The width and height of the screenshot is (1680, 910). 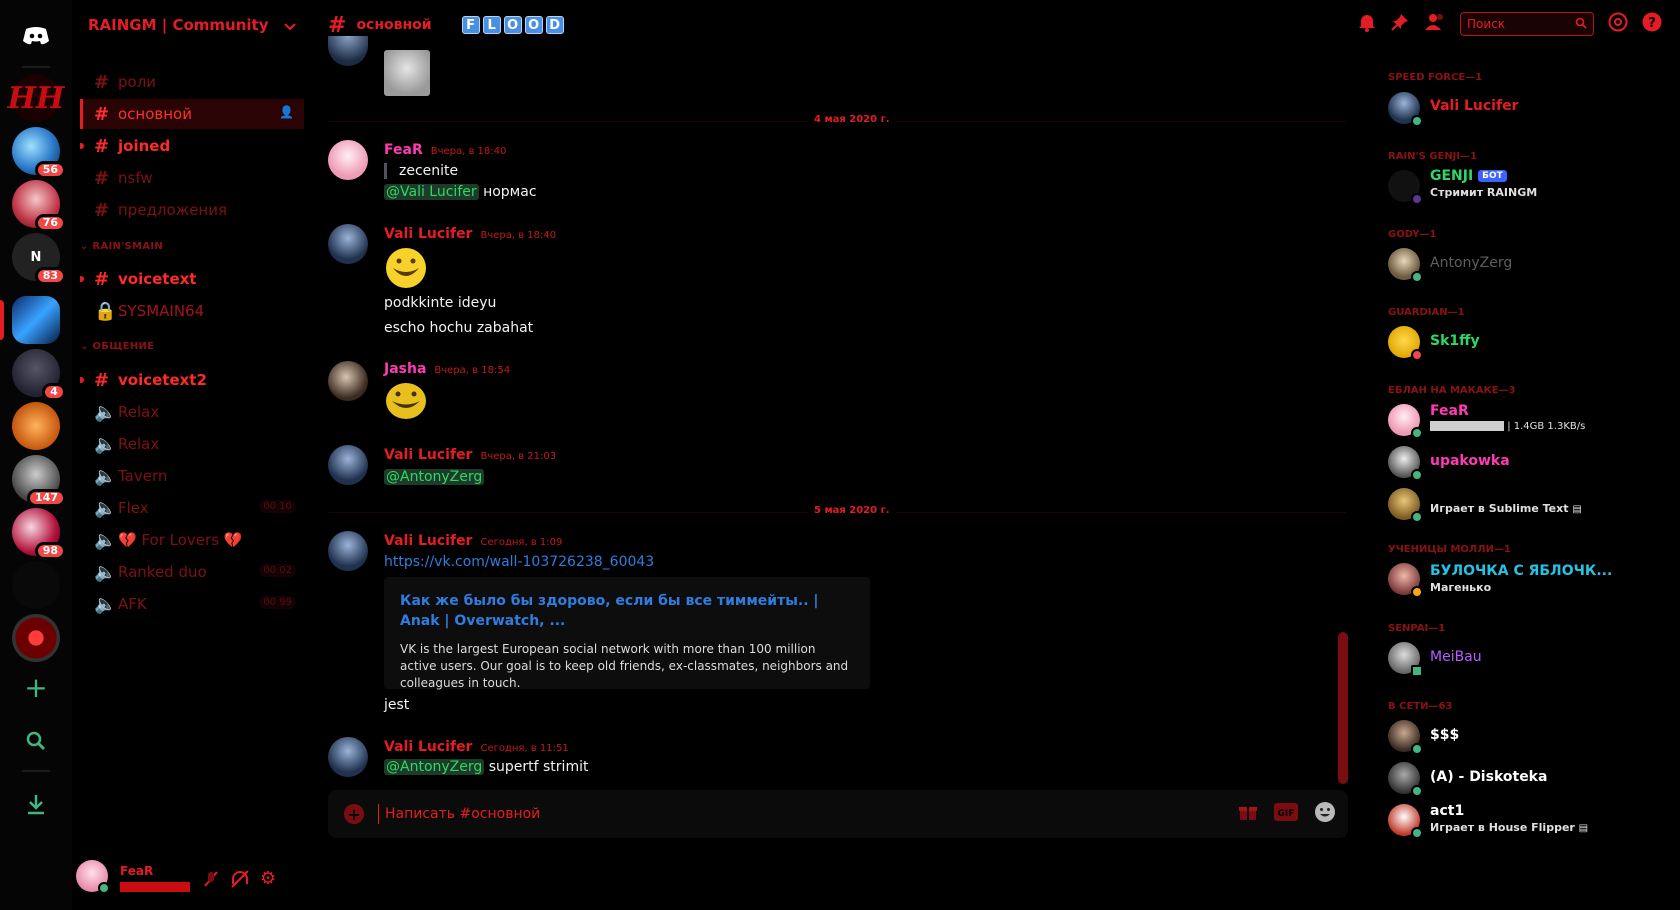 I want to click on voice-channel-afk: 🔈 AFK 00 99, so click(x=192, y=604).